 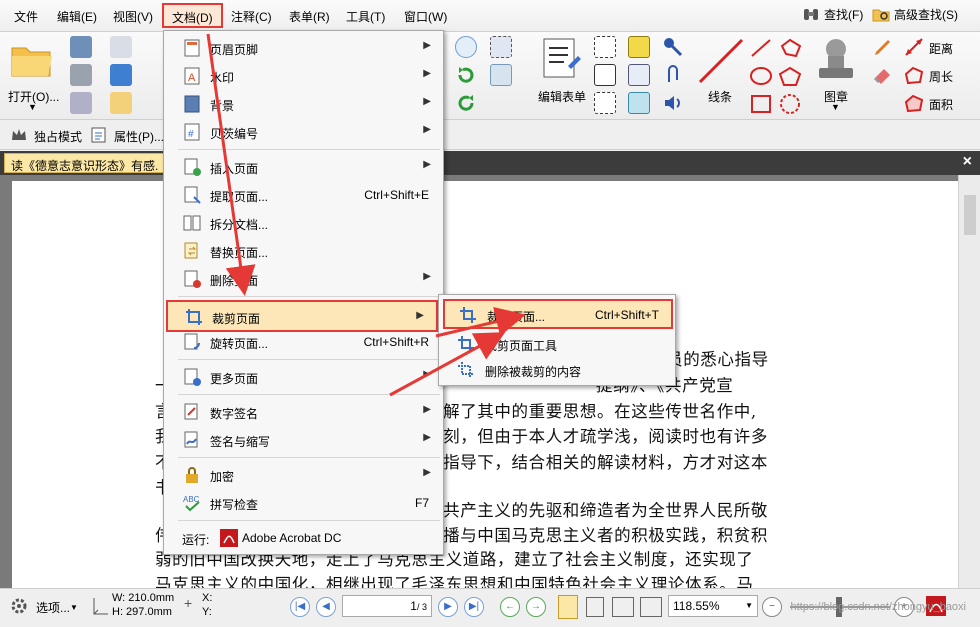 What do you see at coordinates (721, 61) in the screenshot?
I see `line-icon` at bounding box center [721, 61].